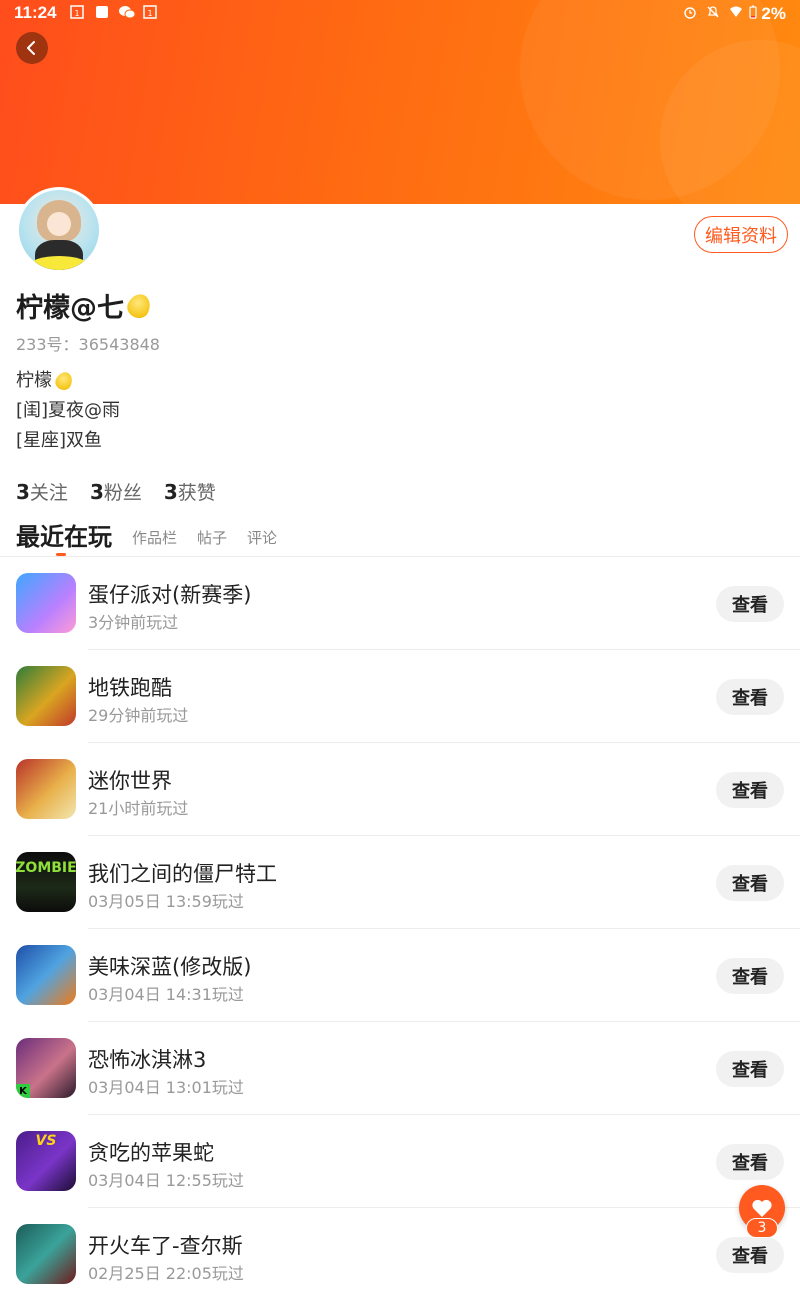 The width and height of the screenshot is (800, 1301). What do you see at coordinates (46, 868) in the screenshot?
I see `game-icon-logo: ZOMBIE` at bounding box center [46, 868].